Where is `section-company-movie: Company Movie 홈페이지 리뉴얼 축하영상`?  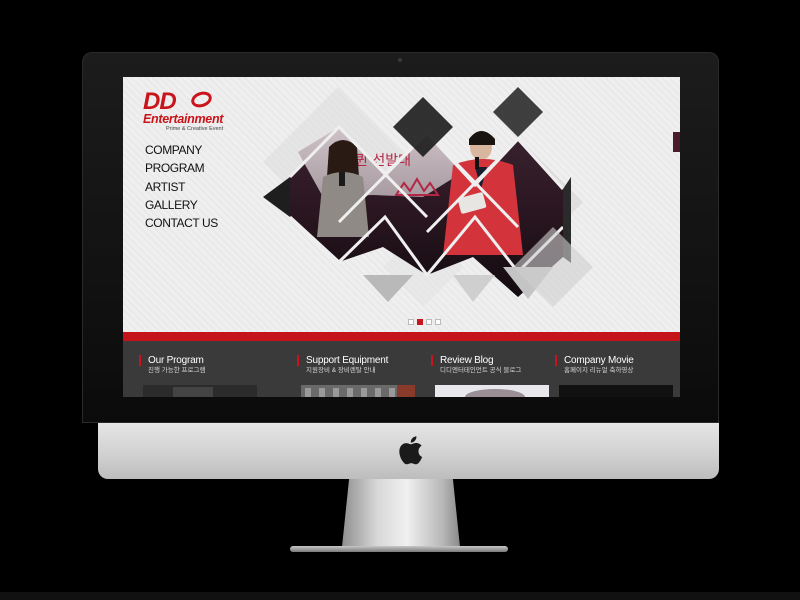 section-company-movie: Company Movie 홈페이지 리뉴얼 축하영상 is located at coordinates (614, 376).